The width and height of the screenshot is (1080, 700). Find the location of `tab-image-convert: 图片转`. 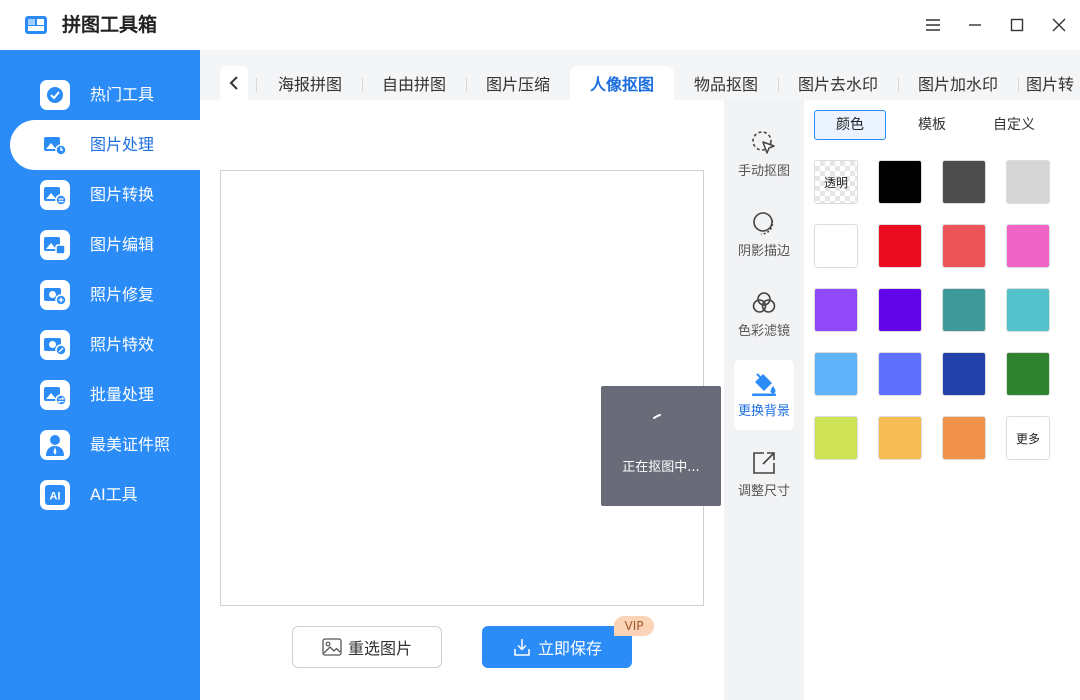

tab-image-convert: 图片转 is located at coordinates (1053, 83).